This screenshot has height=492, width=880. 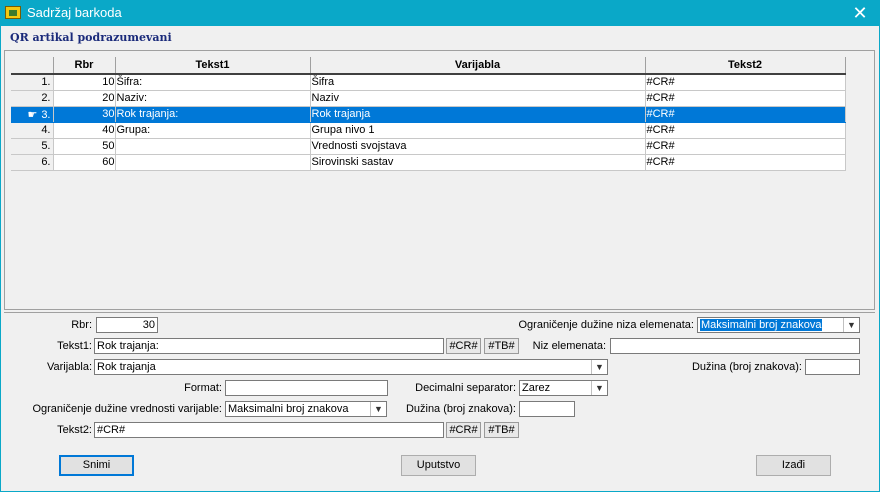 I want to click on decimalni-separator-select: Zarez ▼, so click(x=563, y=388).